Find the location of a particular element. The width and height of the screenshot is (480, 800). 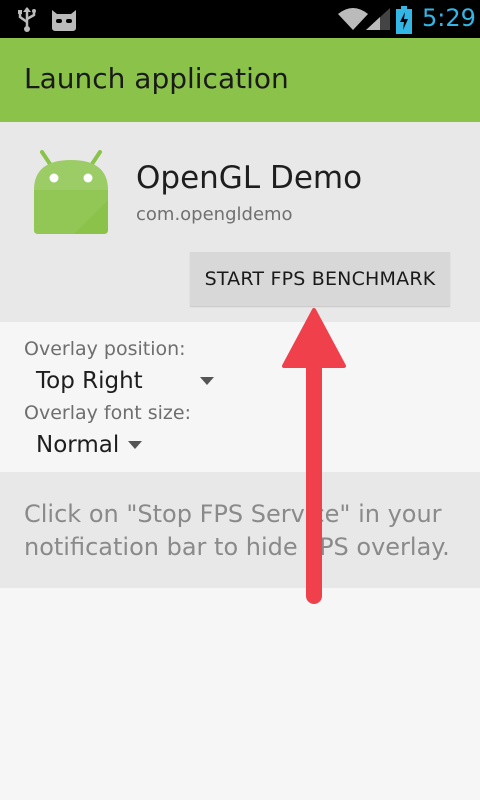

annotation-arrow-icon is located at coordinates (314, 456).